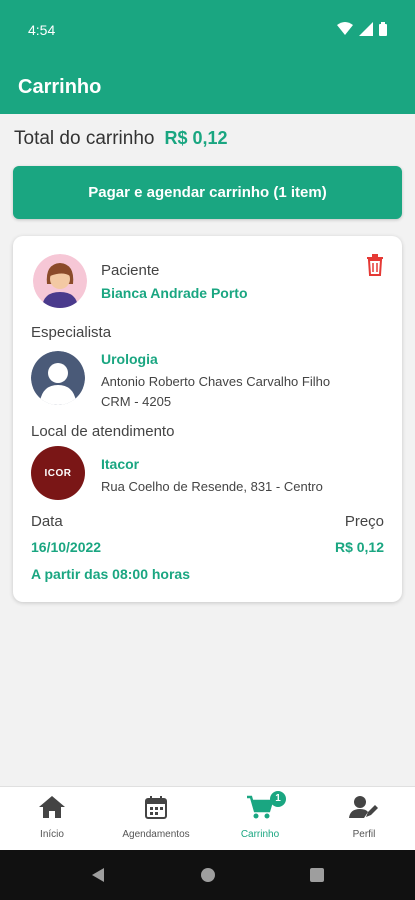 Image resolution: width=415 pixels, height=900 pixels. I want to click on patient-avatar, so click(60, 281).